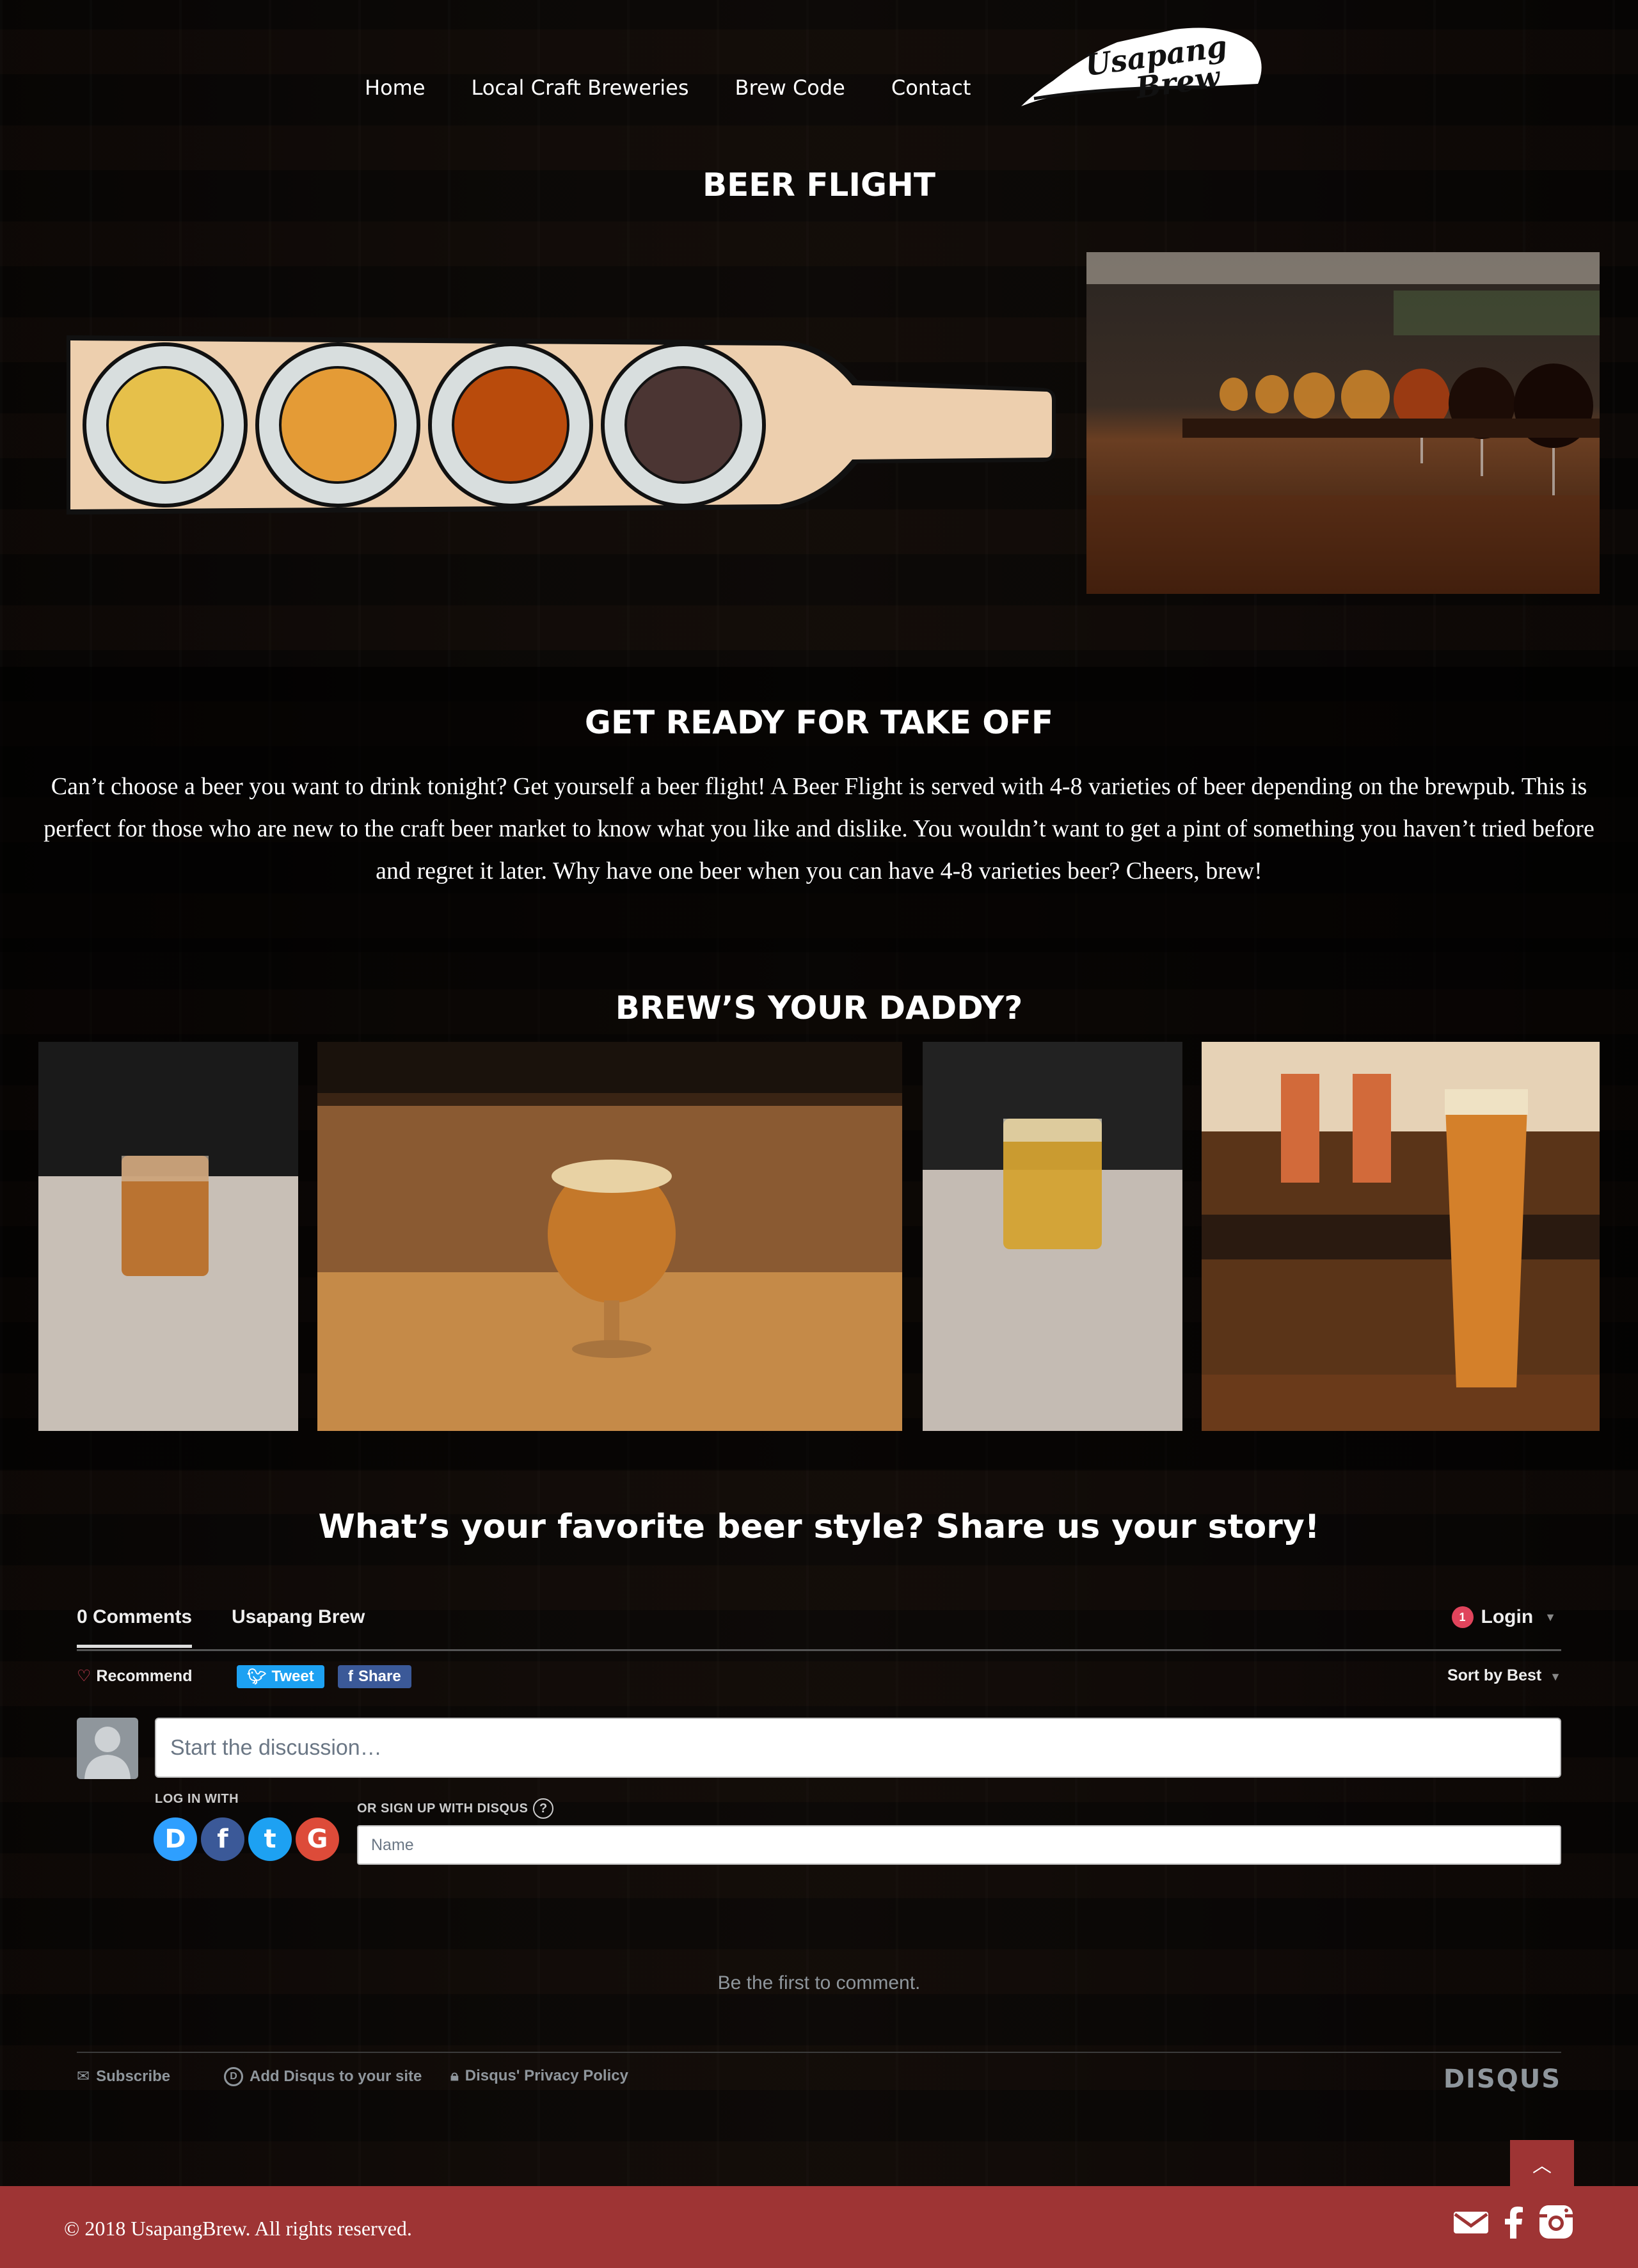 The width and height of the screenshot is (1638, 2268). I want to click on facebook-icon, so click(1514, 2222).